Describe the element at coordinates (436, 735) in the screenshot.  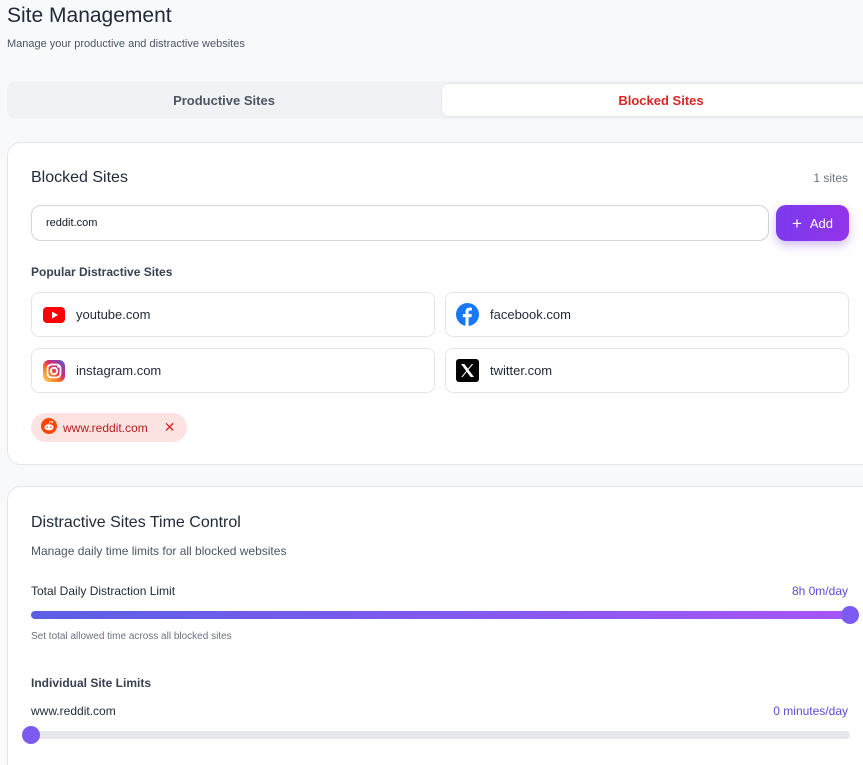
I see `site-limit-slider` at that location.